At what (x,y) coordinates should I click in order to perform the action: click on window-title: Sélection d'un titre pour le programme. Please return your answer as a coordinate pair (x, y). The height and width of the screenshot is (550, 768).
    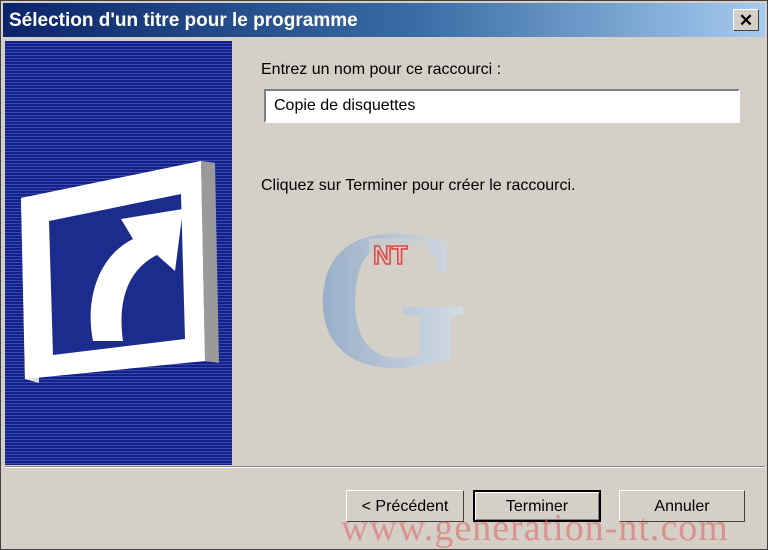
    Looking at the image, I should click on (183, 20).